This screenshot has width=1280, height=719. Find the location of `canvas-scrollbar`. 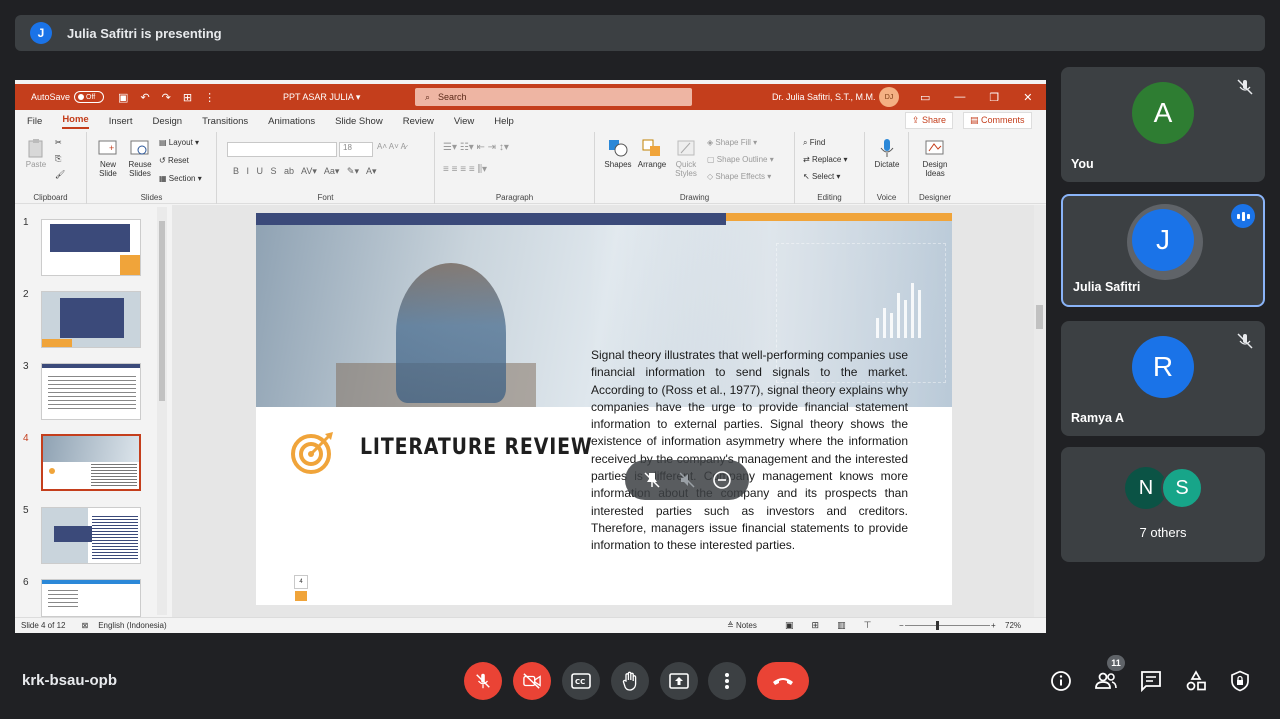

canvas-scrollbar is located at coordinates (1040, 411).